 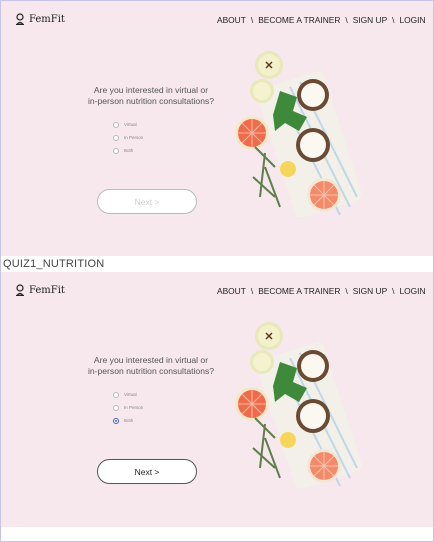 I want to click on radio-button-selected, so click(x=116, y=420).